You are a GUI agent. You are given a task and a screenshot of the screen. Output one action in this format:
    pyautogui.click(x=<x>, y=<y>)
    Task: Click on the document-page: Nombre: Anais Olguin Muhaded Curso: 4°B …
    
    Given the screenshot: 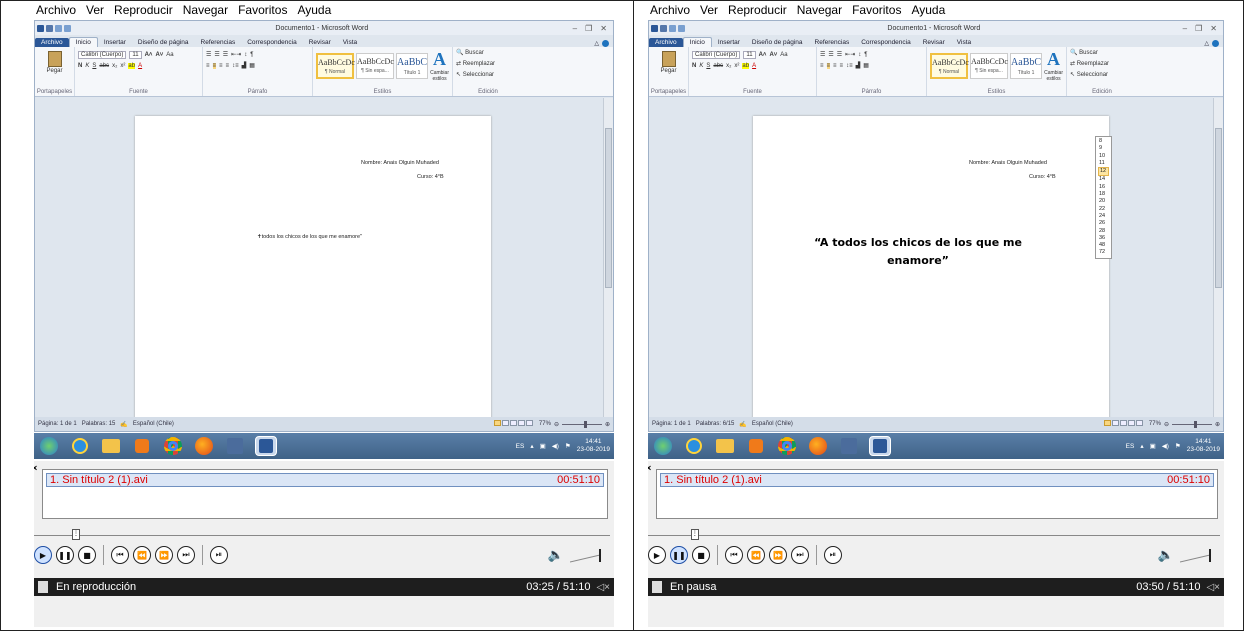 What is the action you would take?
    pyautogui.click(x=931, y=266)
    